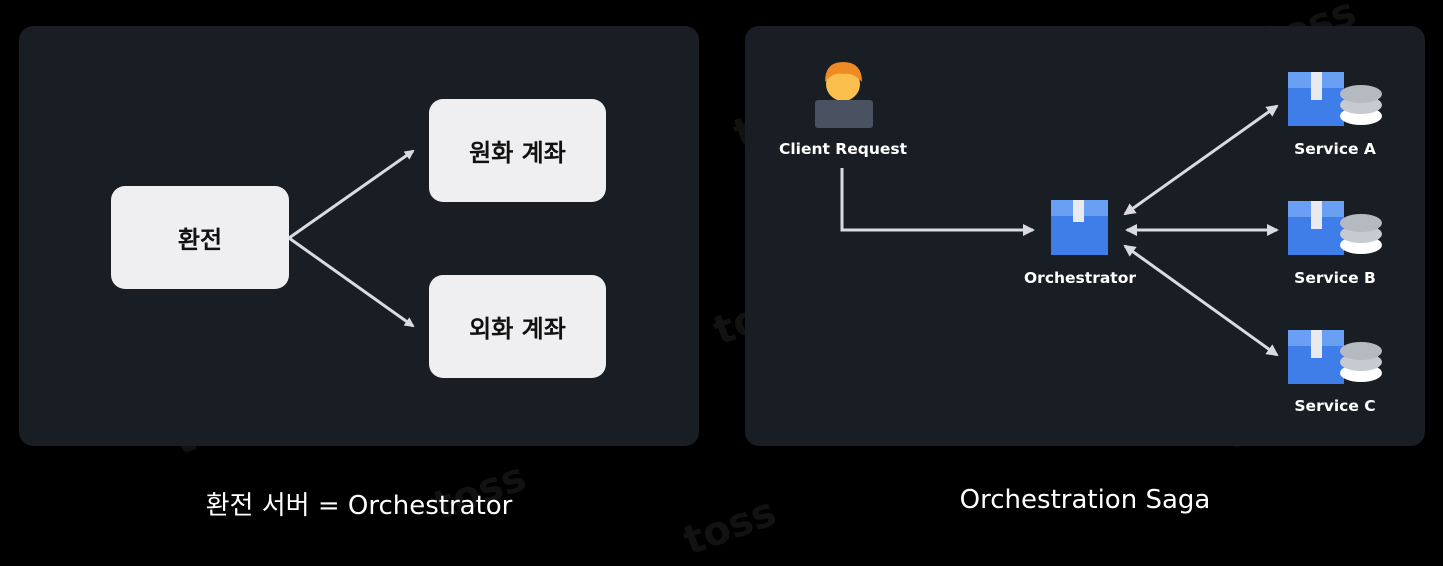  I want to click on client-request-label: Client Request, so click(843, 149).